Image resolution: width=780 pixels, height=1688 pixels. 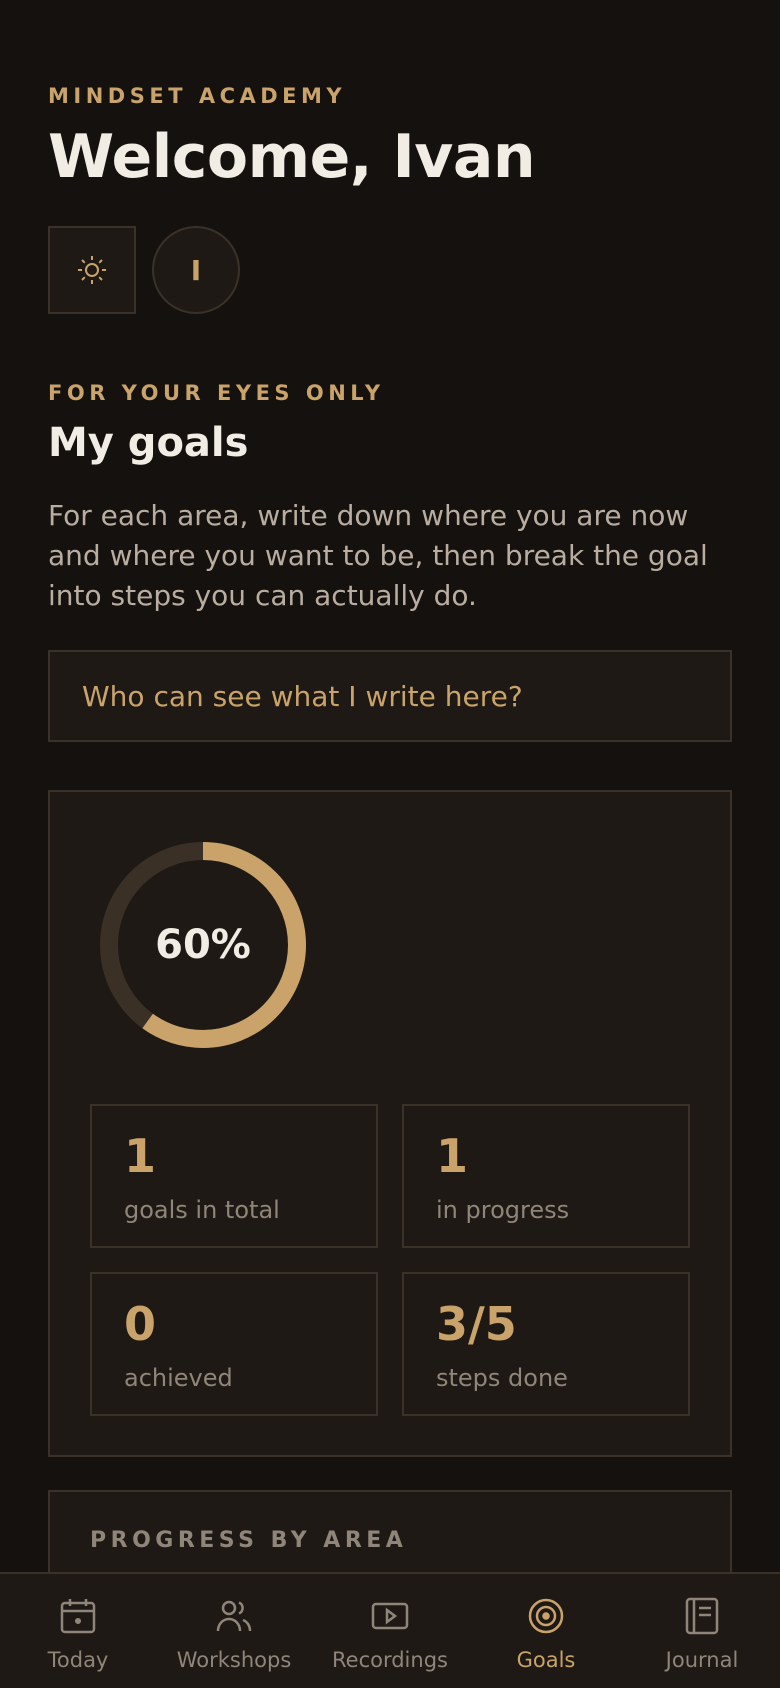 I want to click on progress-ring: 60%, so click(x=203, y=945).